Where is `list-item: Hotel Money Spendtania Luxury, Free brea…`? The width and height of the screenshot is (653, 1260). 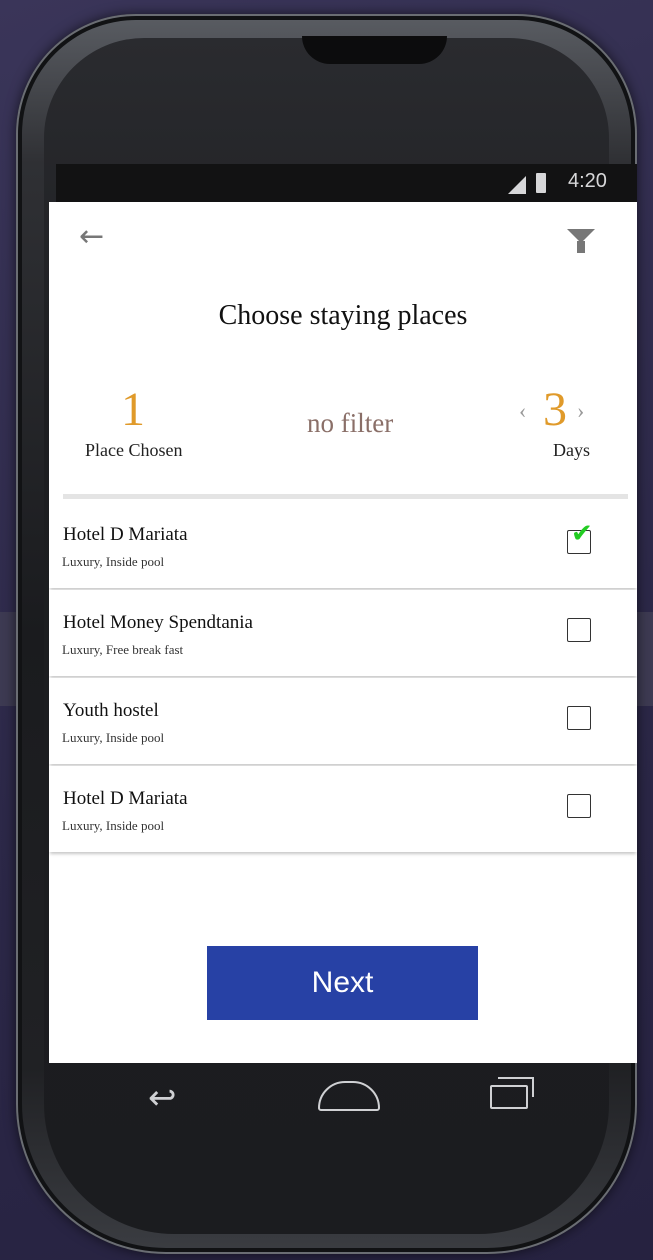 list-item: Hotel Money Spendtania Luxury, Free brea… is located at coordinates (343, 633).